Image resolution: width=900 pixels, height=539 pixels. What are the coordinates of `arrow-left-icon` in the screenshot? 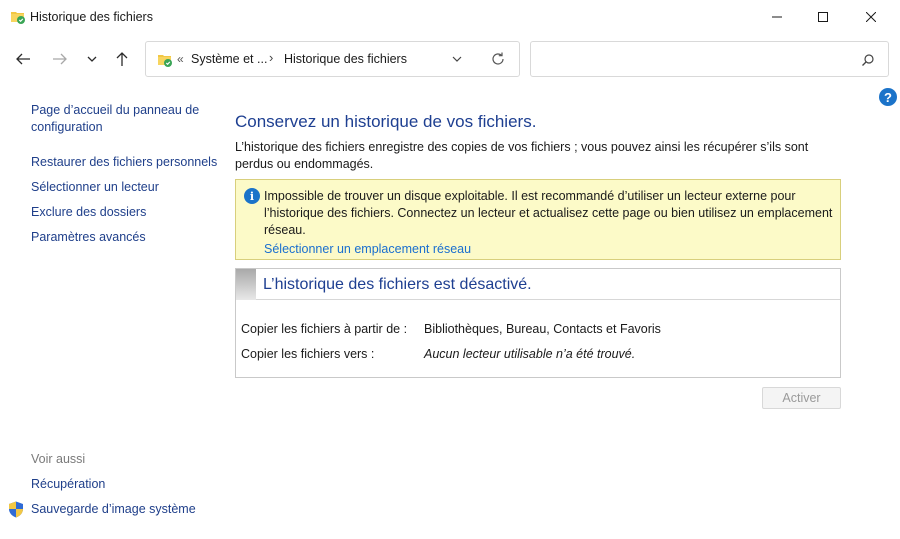 It's located at (23, 59).